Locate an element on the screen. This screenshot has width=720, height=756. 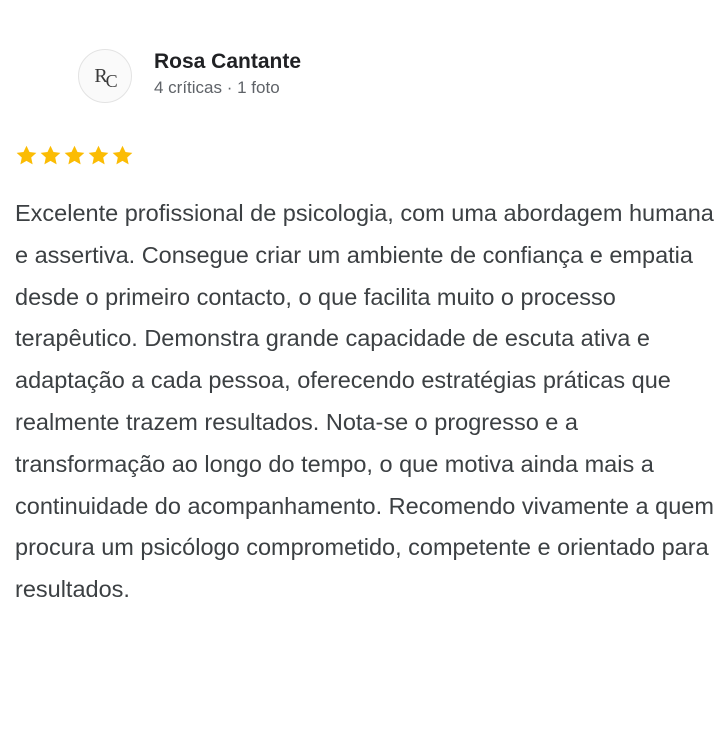
reviewer-name: Rosa Cantante is located at coordinates (227, 62).